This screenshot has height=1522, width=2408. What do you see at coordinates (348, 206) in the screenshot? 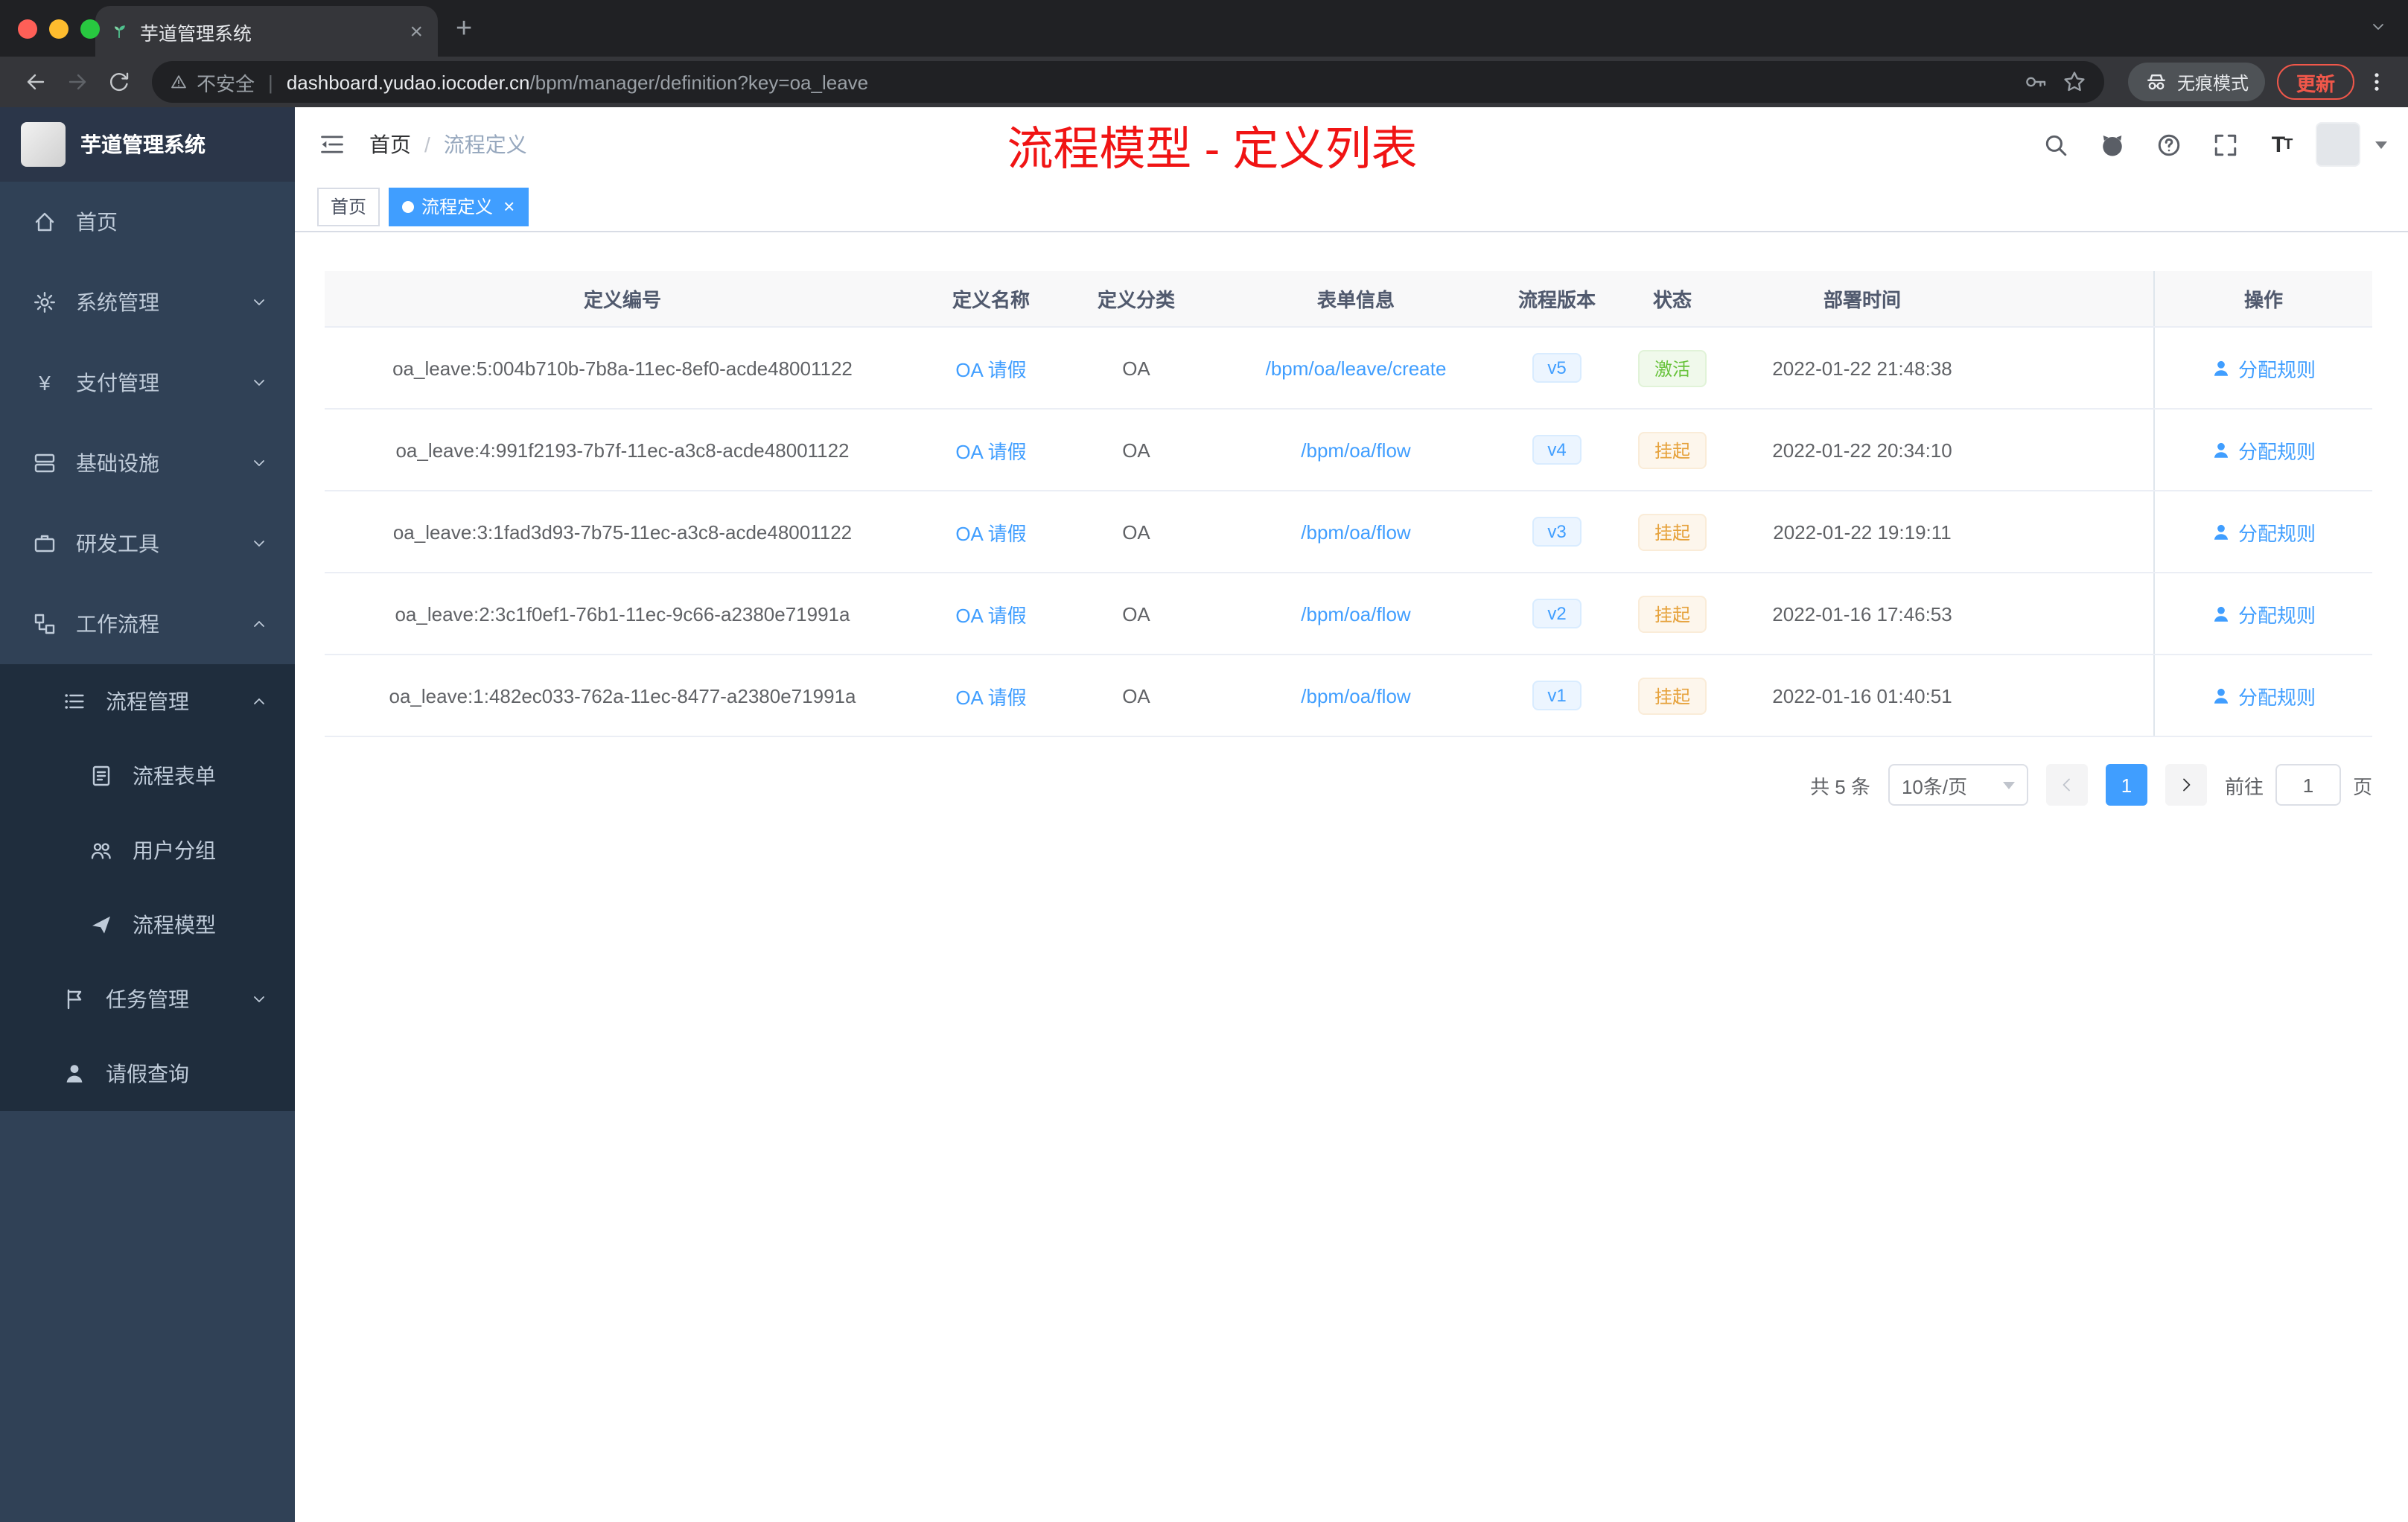
I see `tag-home: 首页` at bounding box center [348, 206].